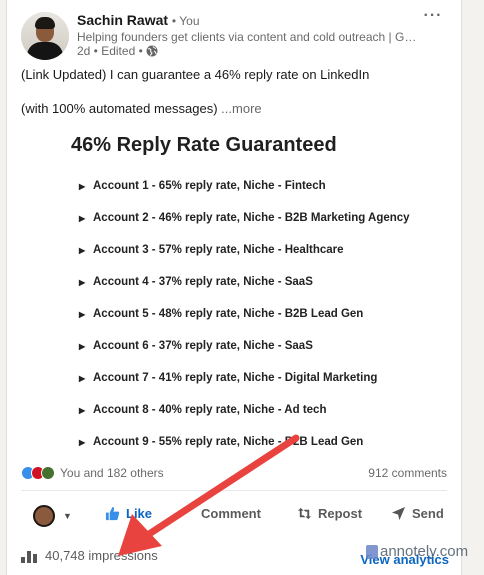 The height and width of the screenshot is (575, 484). I want to click on support-reaction-icon, so click(48, 473).